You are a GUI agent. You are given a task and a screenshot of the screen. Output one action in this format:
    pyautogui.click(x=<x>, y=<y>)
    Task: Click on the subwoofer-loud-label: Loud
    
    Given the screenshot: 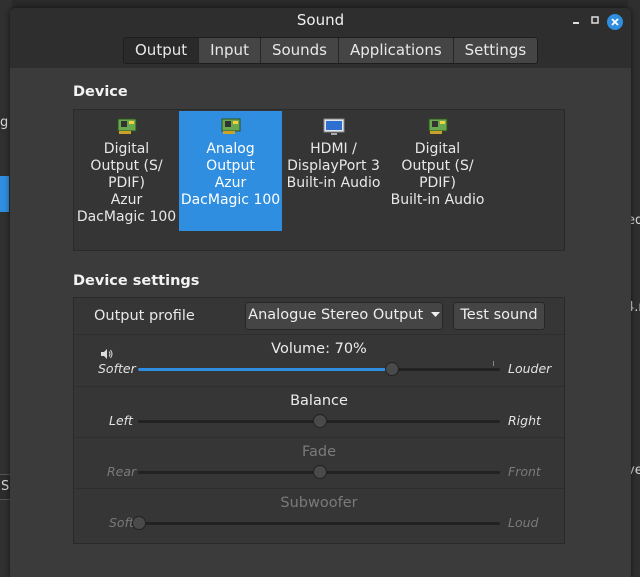 What is the action you would take?
    pyautogui.click(x=523, y=522)
    